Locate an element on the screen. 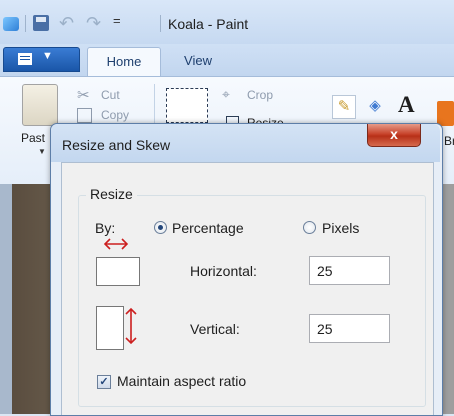 This screenshot has width=454, height=416. quick-access-dropdown: = is located at coordinates (117, 20).